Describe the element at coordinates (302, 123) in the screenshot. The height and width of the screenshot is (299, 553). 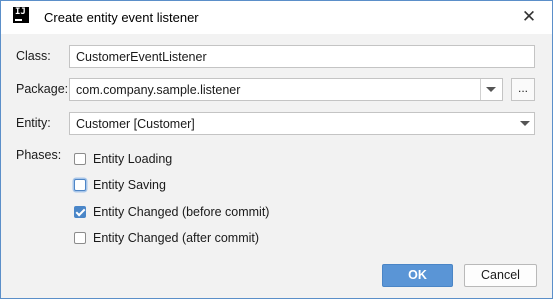
I see `entity-combo: Customer [Customer]` at that location.